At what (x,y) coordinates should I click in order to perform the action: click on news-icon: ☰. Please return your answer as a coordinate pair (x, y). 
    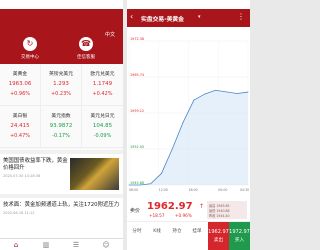
    Looking at the image, I should click on (76, 245).